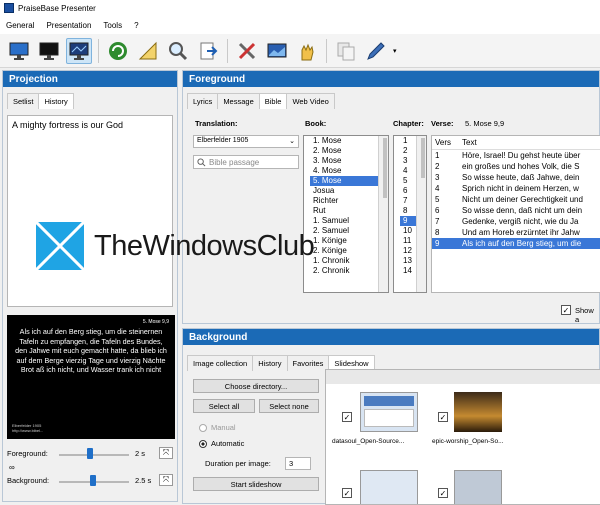 This screenshot has width=600, height=505. What do you see at coordinates (247, 51) in the screenshot?
I see `tools-icon` at bounding box center [247, 51].